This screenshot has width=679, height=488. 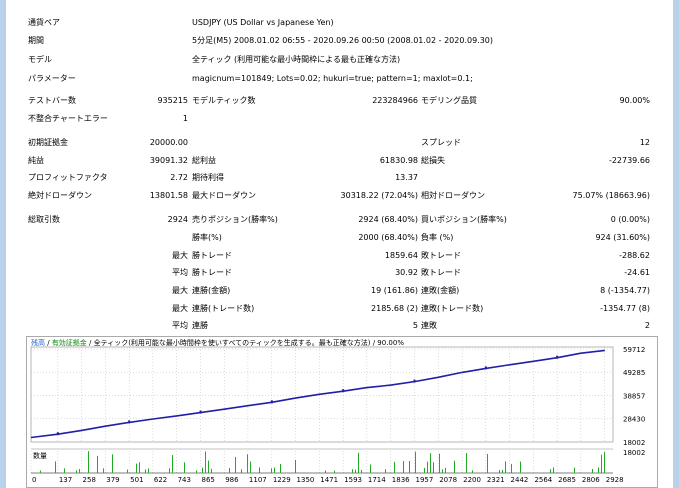 I want to click on errors-label: 不整合チャートエラー, so click(x=68, y=118).